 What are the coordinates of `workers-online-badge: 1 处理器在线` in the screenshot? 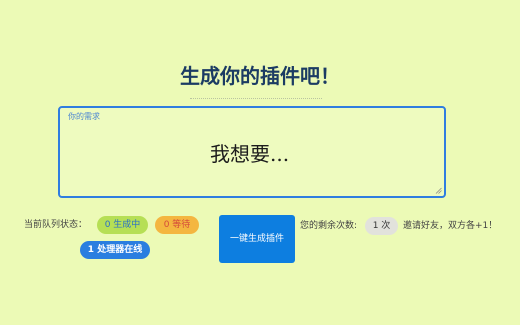 It's located at (115, 250).